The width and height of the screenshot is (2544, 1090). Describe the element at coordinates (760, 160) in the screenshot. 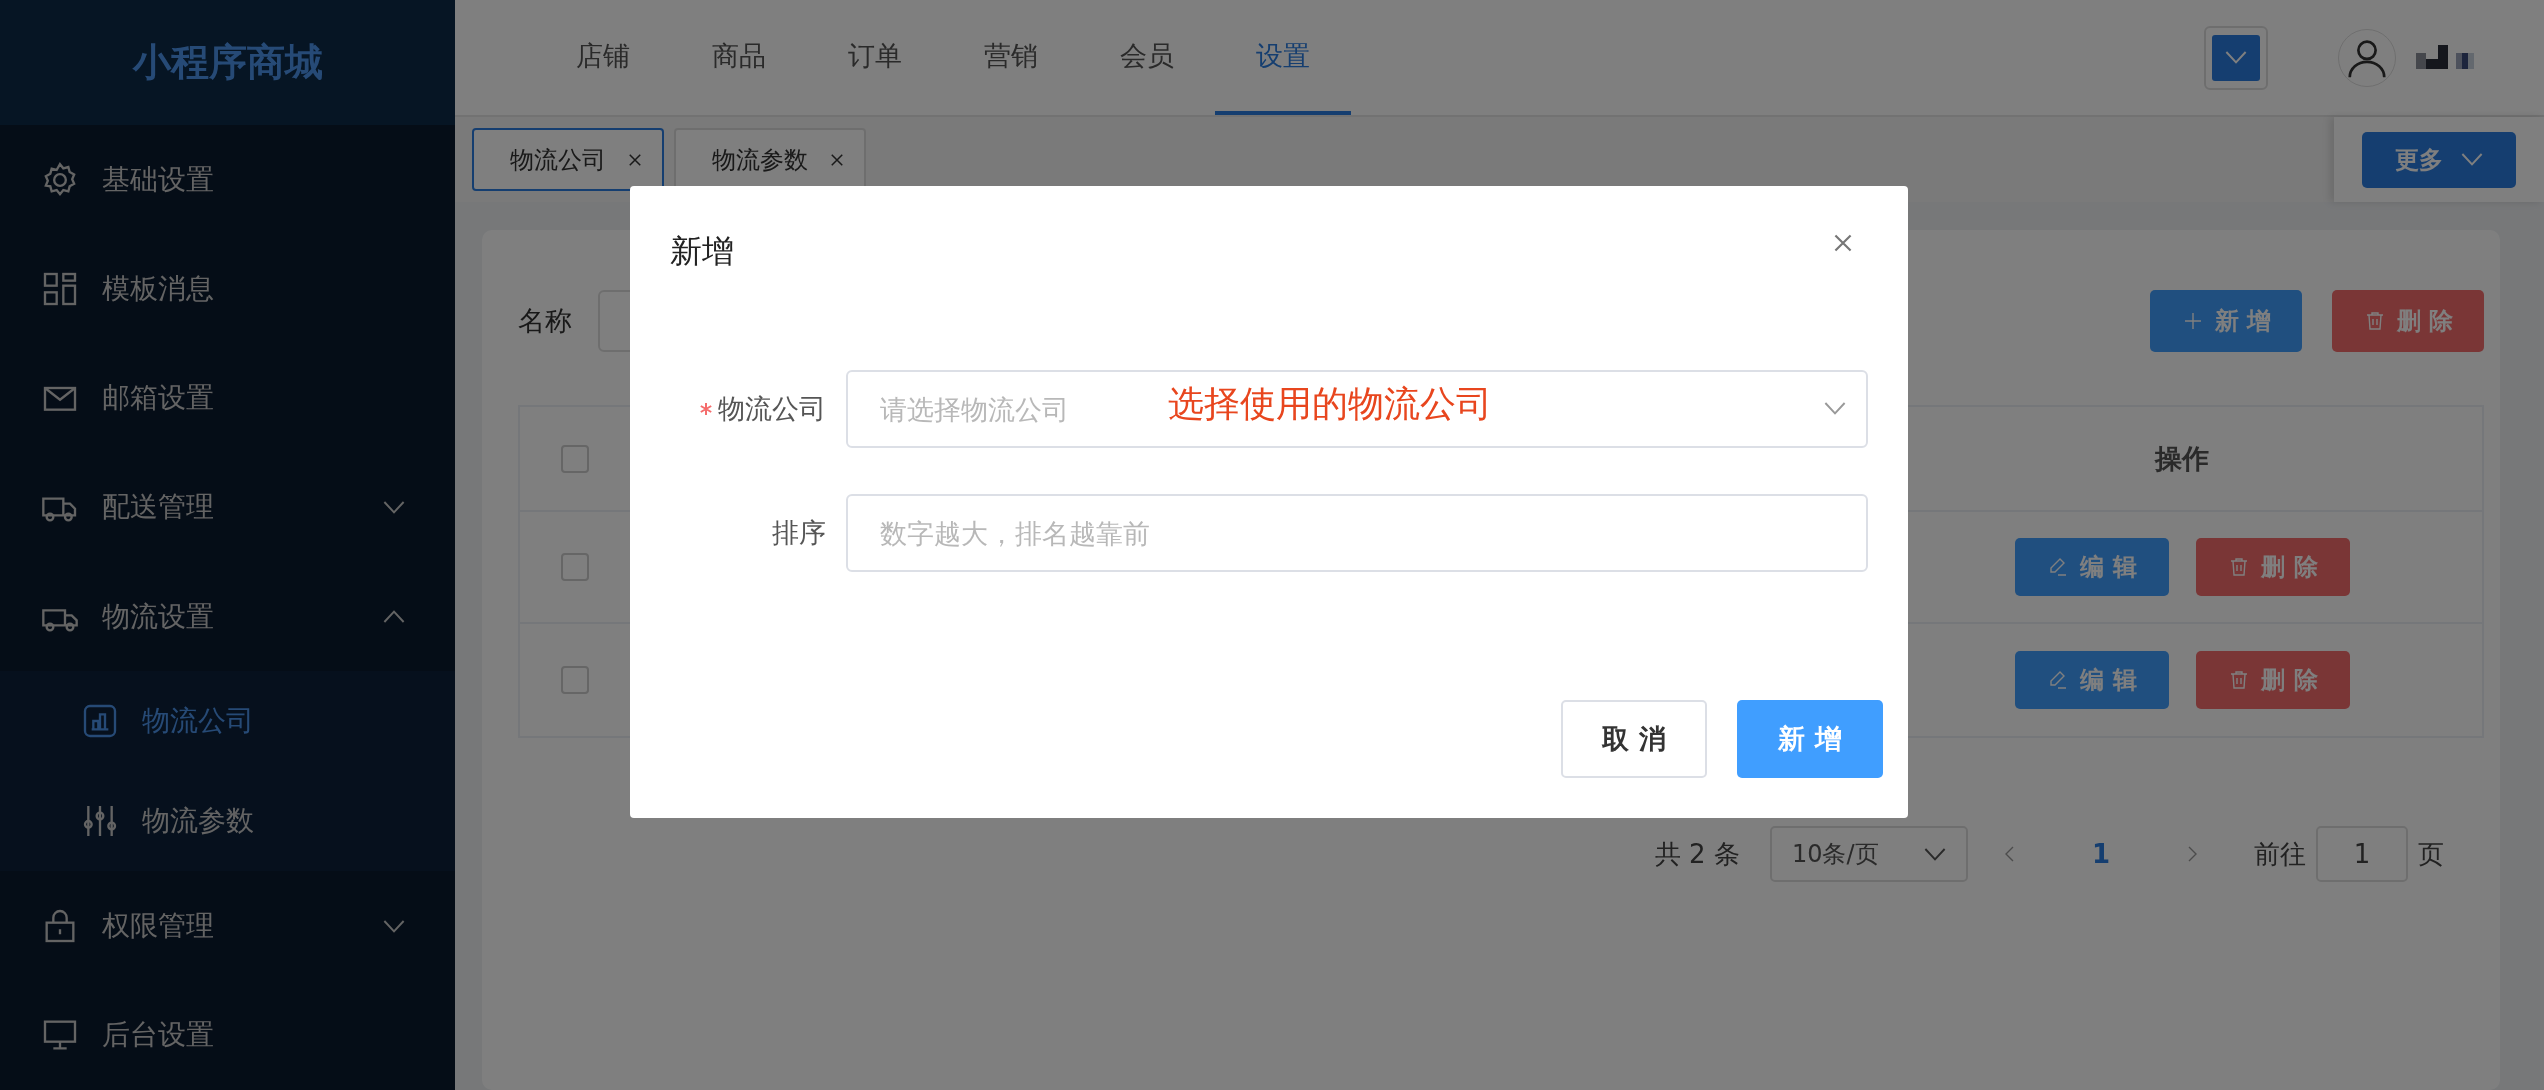

I see `tag-label: 物流参数` at that location.